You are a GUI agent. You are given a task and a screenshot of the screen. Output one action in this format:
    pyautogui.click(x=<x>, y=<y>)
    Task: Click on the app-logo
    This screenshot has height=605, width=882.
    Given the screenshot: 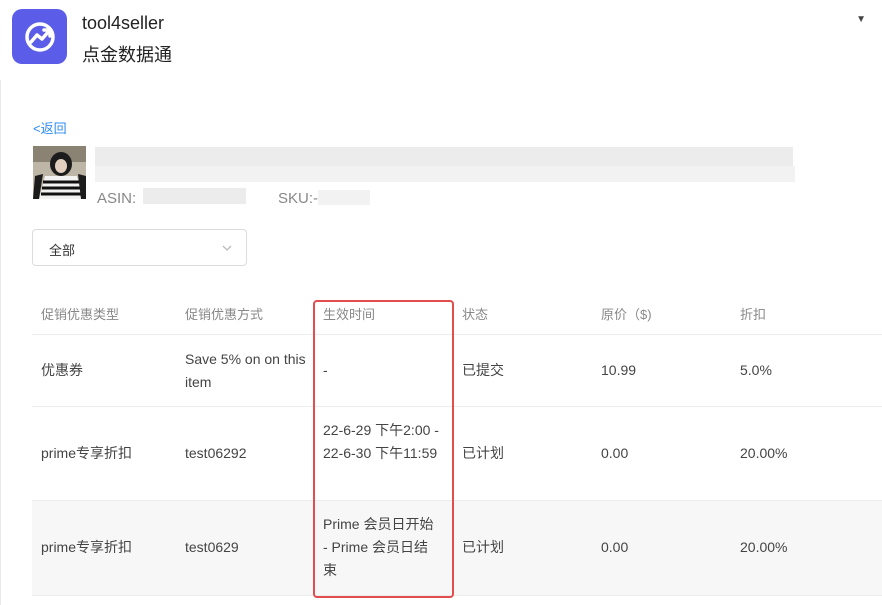 What is the action you would take?
    pyautogui.click(x=39, y=36)
    